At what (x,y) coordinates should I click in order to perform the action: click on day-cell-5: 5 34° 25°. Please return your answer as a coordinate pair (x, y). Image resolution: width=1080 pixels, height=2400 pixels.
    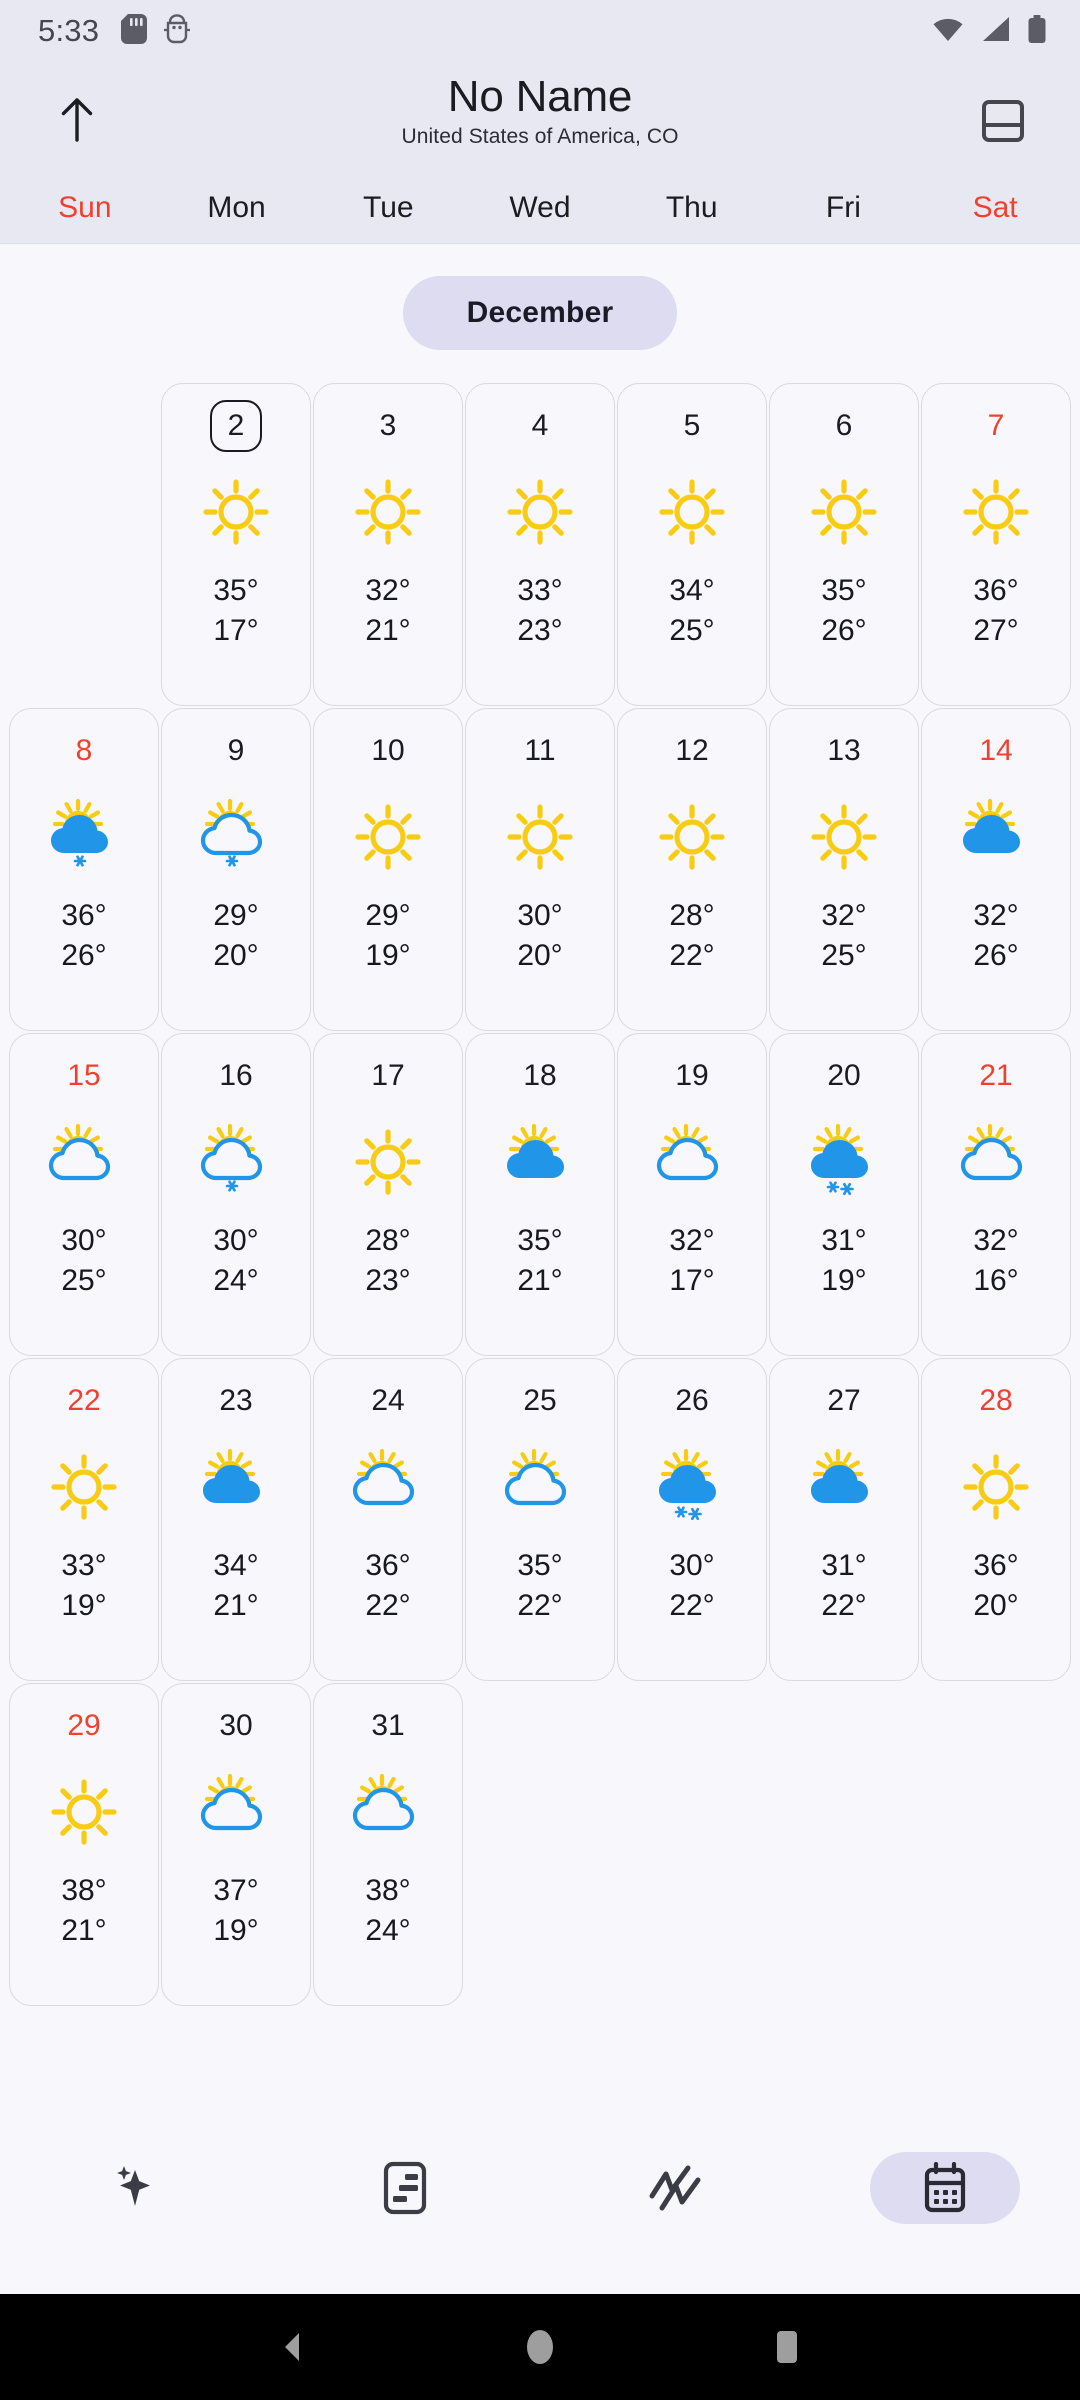
    Looking at the image, I should click on (692, 544).